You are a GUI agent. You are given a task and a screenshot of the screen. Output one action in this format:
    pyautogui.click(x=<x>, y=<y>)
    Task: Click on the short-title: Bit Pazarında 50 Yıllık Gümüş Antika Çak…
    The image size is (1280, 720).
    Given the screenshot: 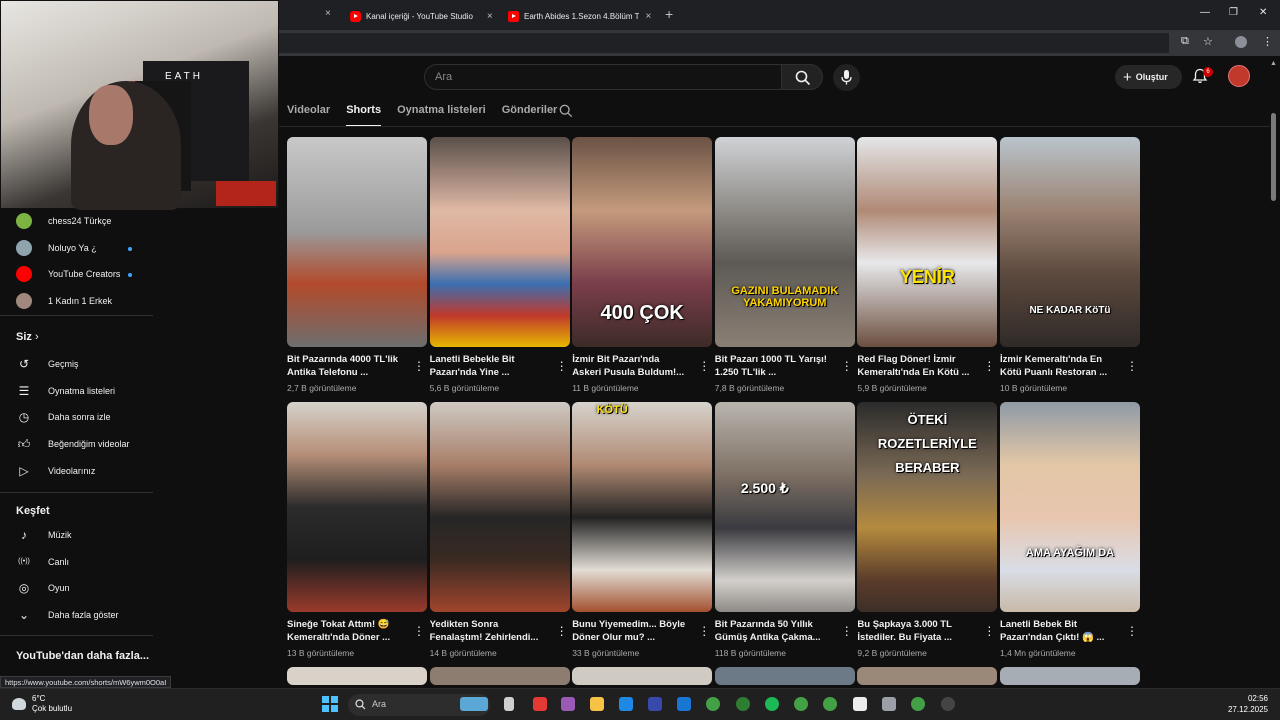 What is the action you would take?
    pyautogui.click(x=774, y=631)
    